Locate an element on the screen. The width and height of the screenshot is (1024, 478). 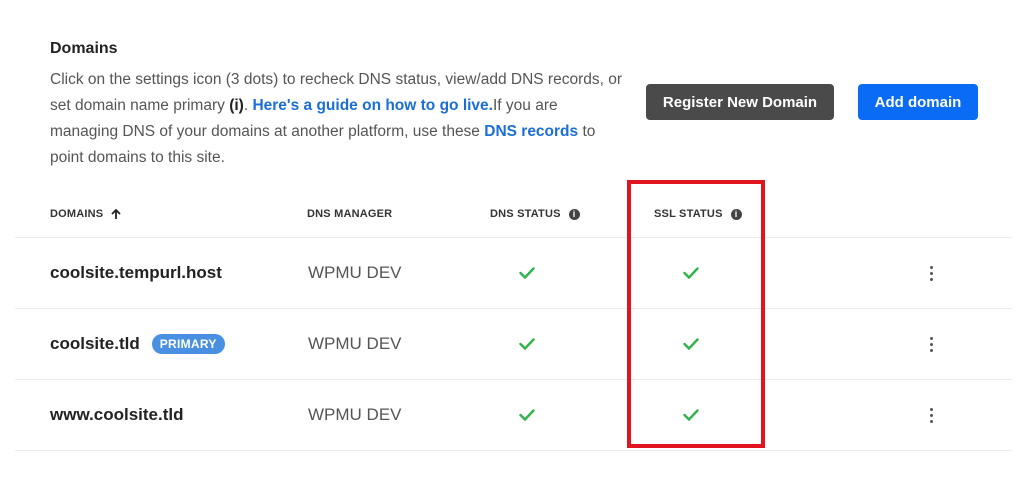
column-label: DNS MANAGER is located at coordinates (350, 214).